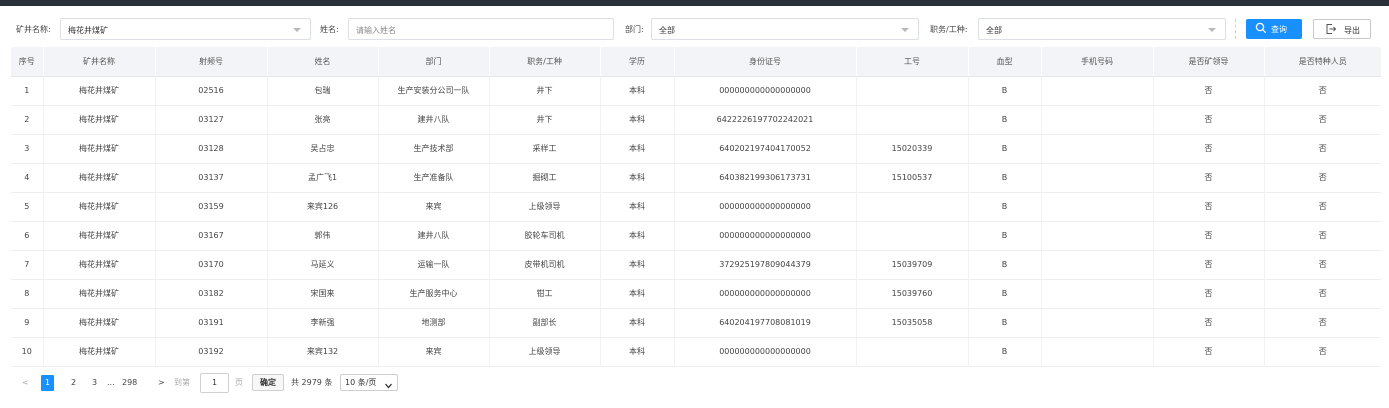 Image resolution: width=1389 pixels, height=408 pixels. What do you see at coordinates (161, 383) in the screenshot?
I see `next-page-icon: >` at bounding box center [161, 383].